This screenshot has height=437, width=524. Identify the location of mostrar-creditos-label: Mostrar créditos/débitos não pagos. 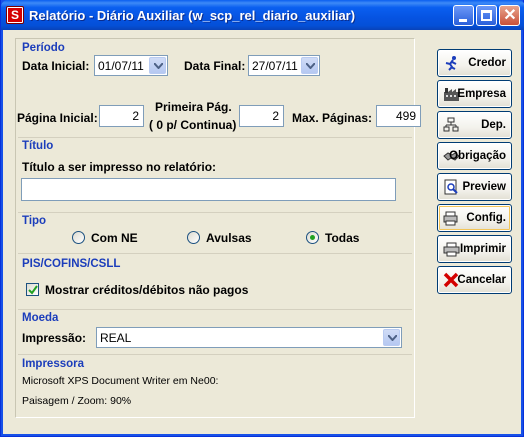
(147, 290).